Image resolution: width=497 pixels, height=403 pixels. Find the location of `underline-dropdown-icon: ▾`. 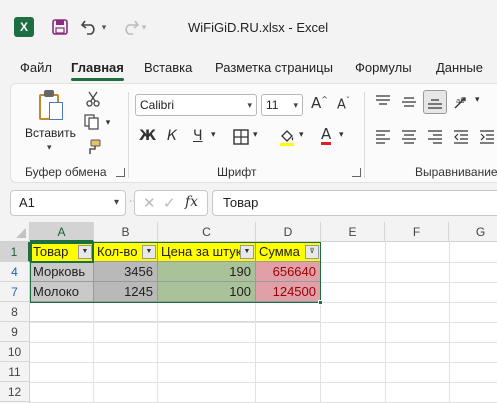

underline-dropdown-icon: ▾ is located at coordinates (213, 135).